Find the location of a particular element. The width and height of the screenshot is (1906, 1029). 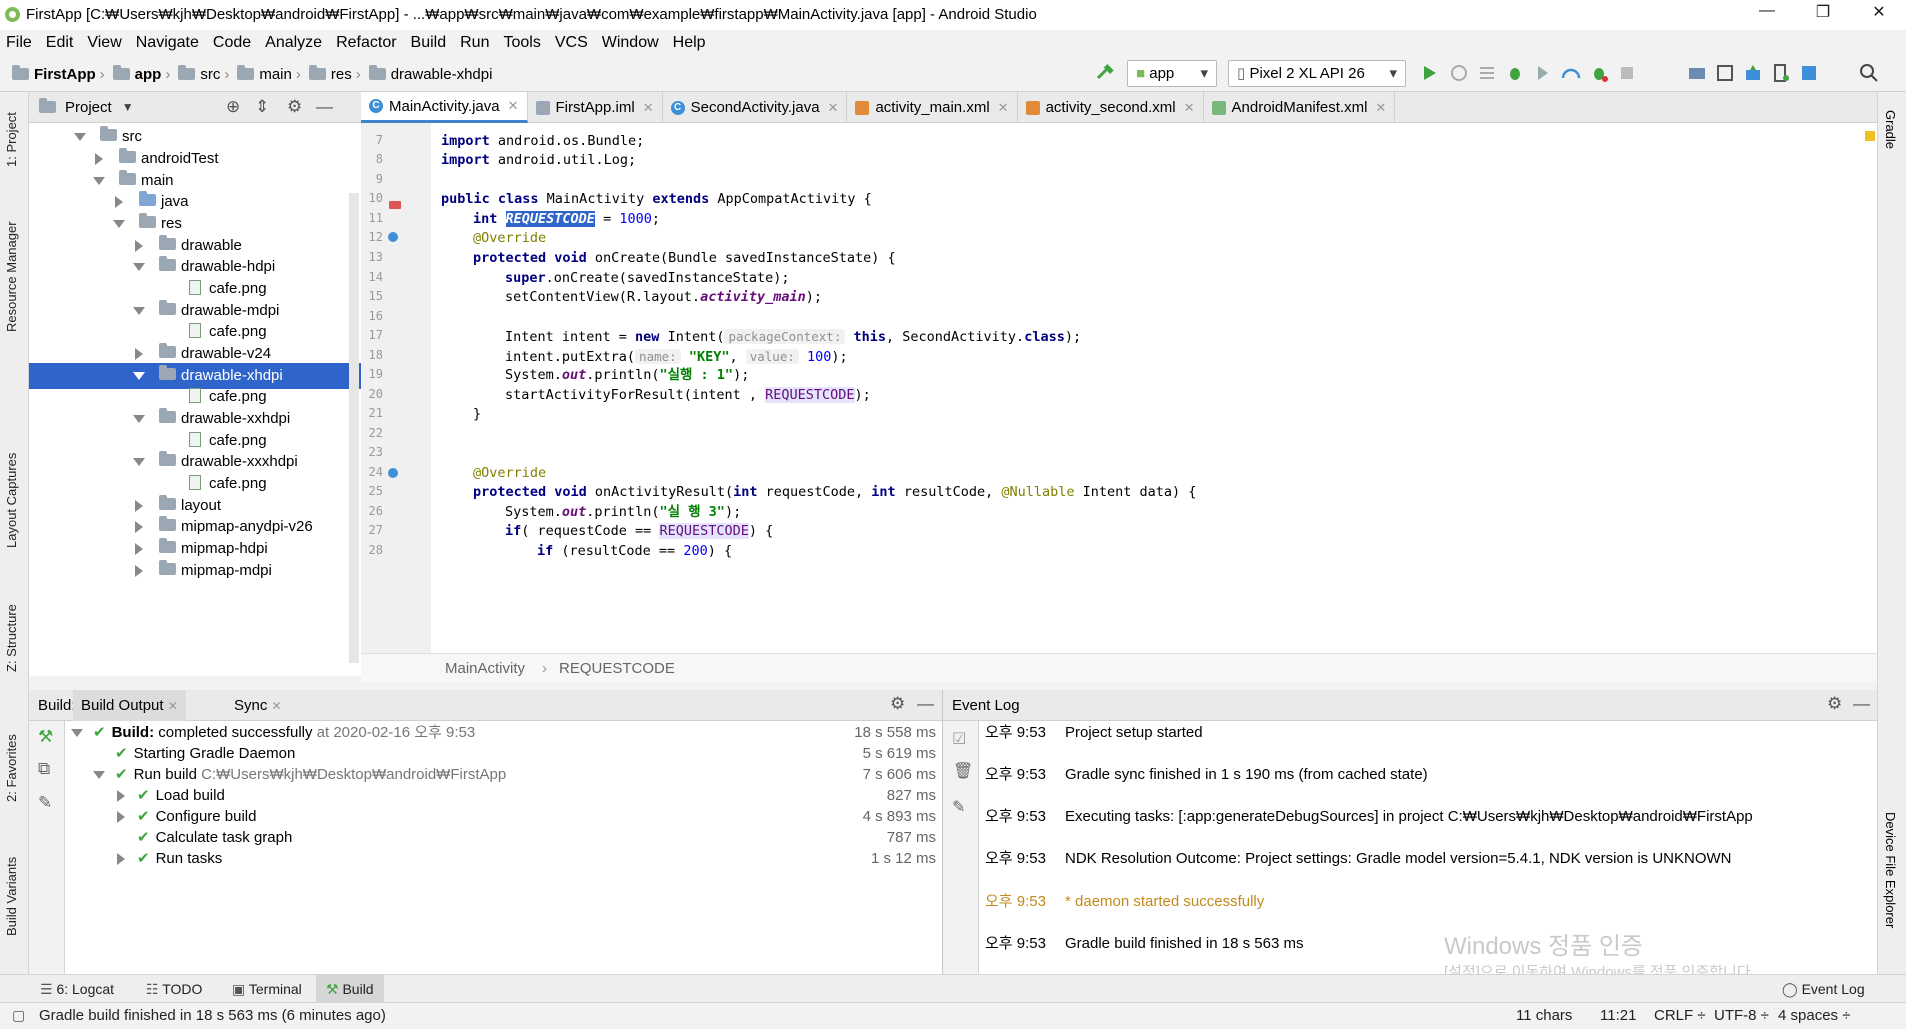

device-select: ▯ Pixel 2 XL API 26 ▾ is located at coordinates (1317, 73).